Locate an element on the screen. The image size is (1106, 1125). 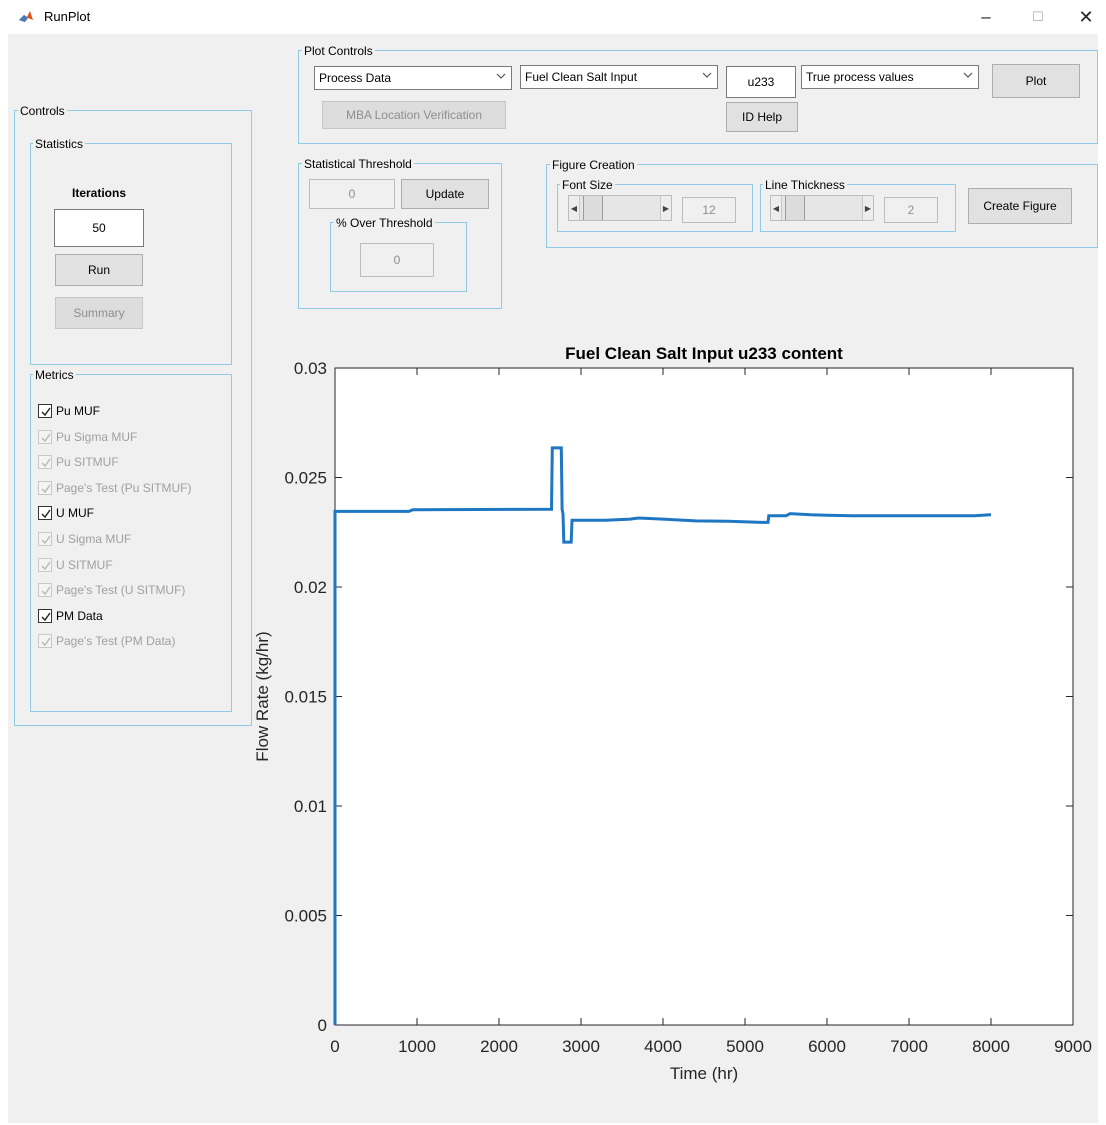
over-threshold-label: % Over Threshold is located at coordinates (384, 223).